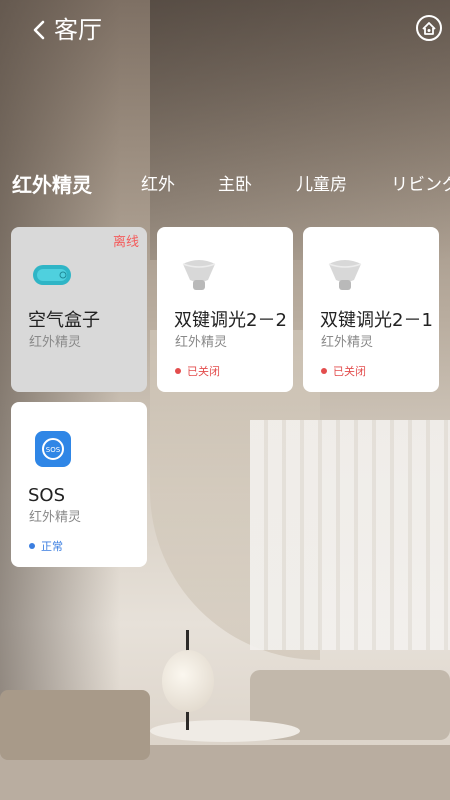 The height and width of the screenshot is (800, 450). Describe the element at coordinates (230, 320) in the screenshot. I see `device-name: 双键调光2－2` at that location.